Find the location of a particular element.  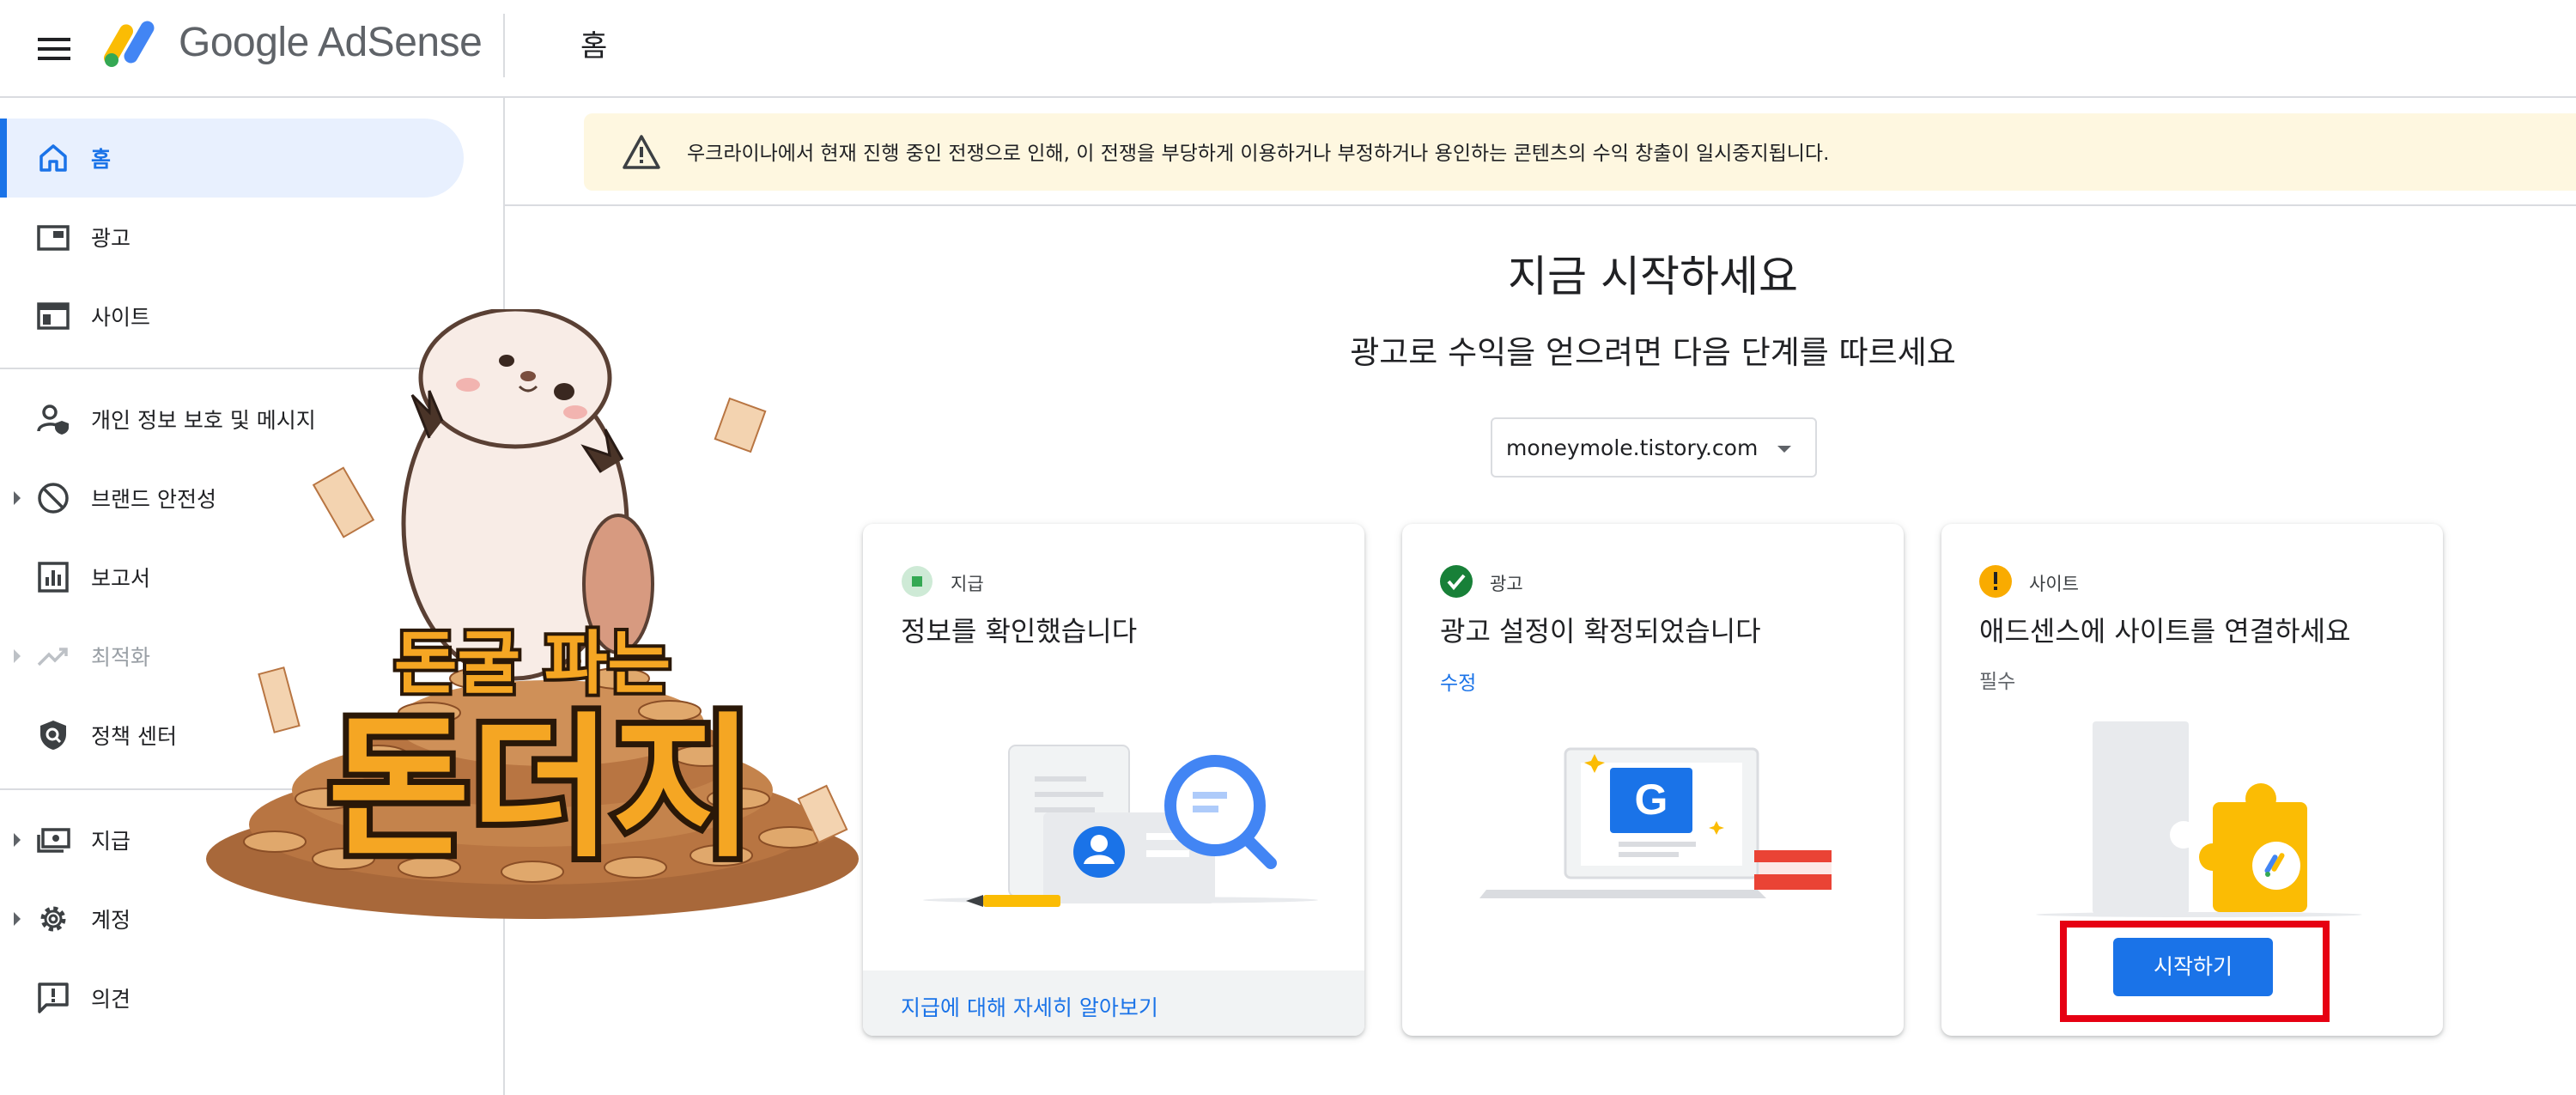

sidebar-item-ads: 광고 is located at coordinates (232, 237).